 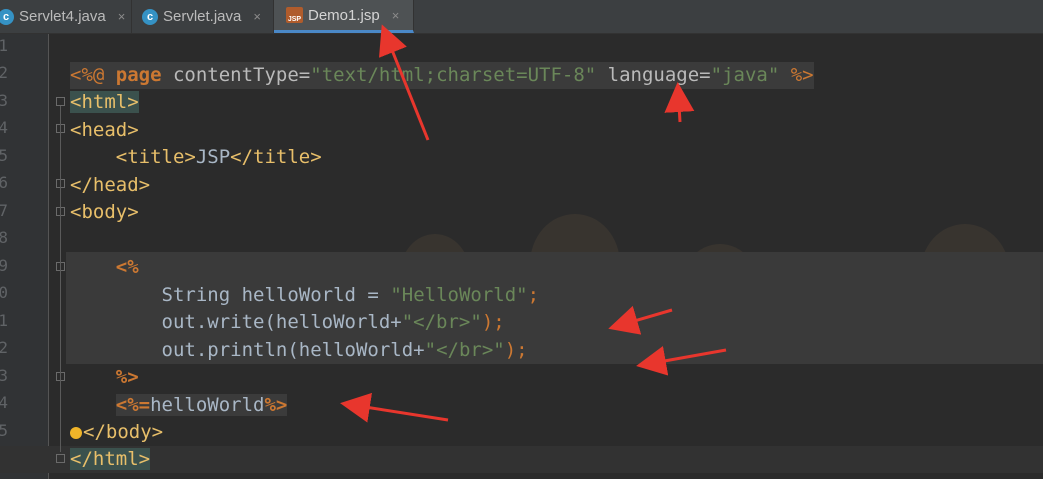 What do you see at coordinates (679, 102) in the screenshot?
I see `arrow-to-charset` at bounding box center [679, 102].